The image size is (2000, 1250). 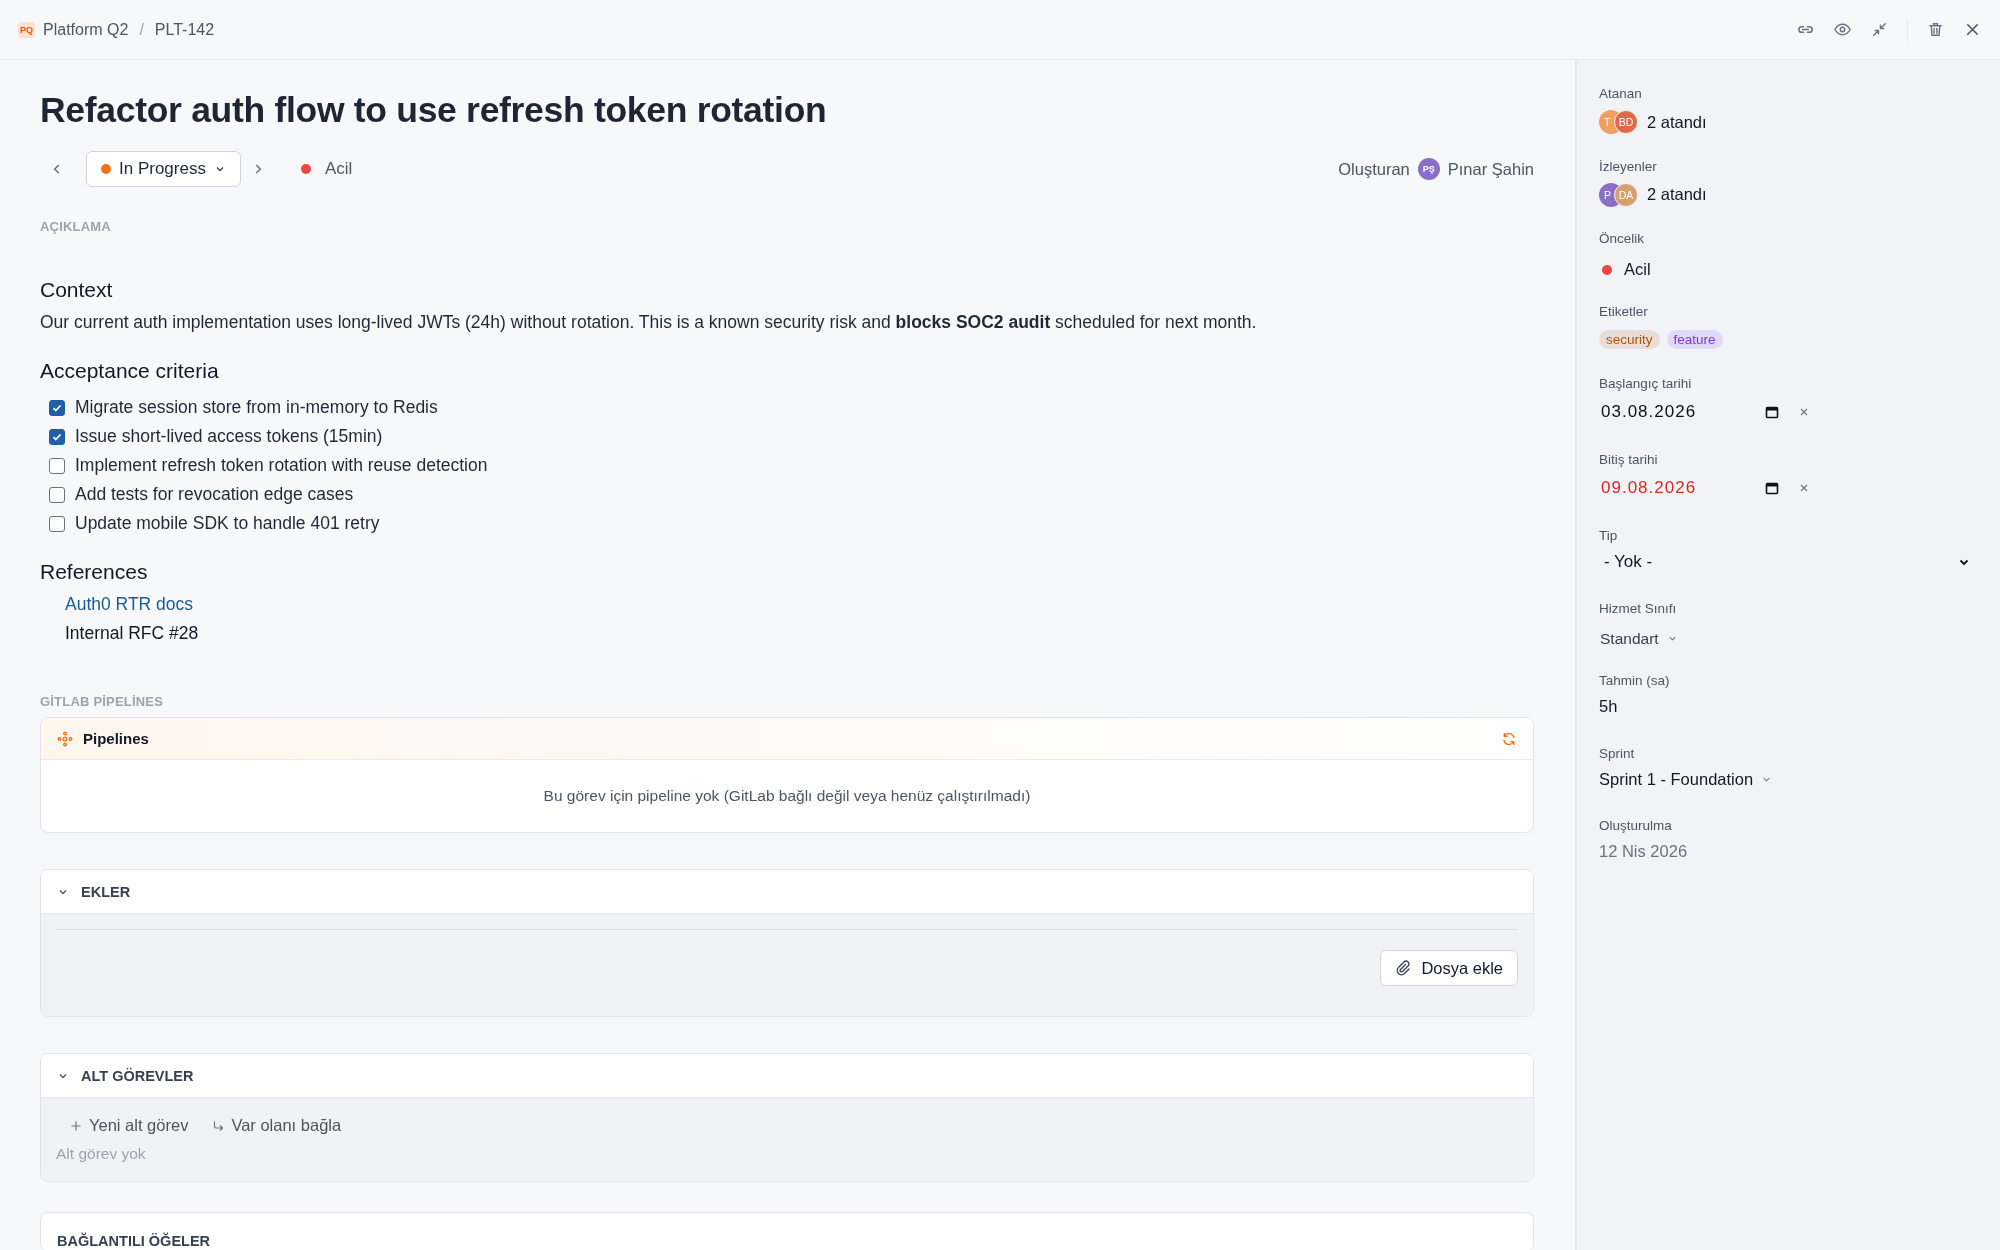 I want to click on field-label: Başlangıç tarihi, so click(x=1646, y=383).